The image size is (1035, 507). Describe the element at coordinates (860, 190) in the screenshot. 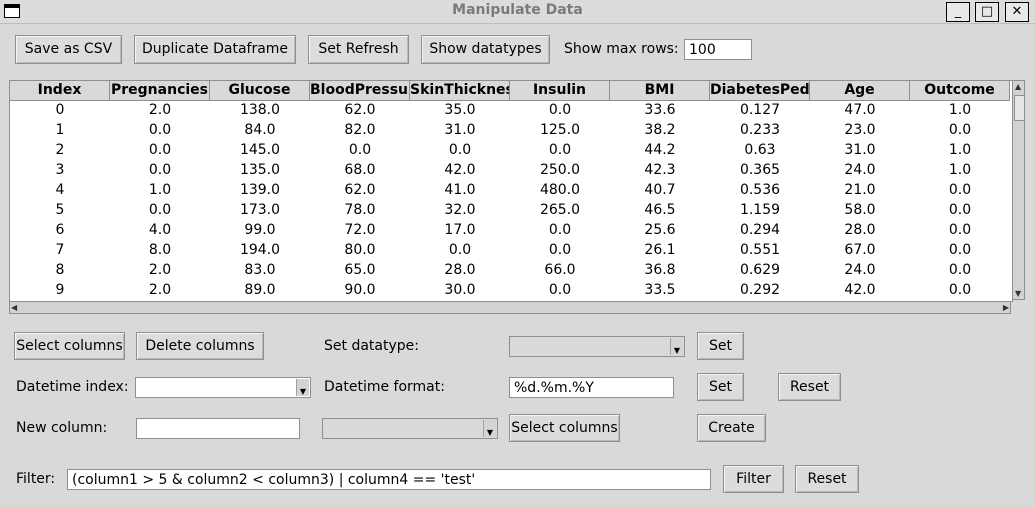

I see `table-cell: 21.0` at that location.